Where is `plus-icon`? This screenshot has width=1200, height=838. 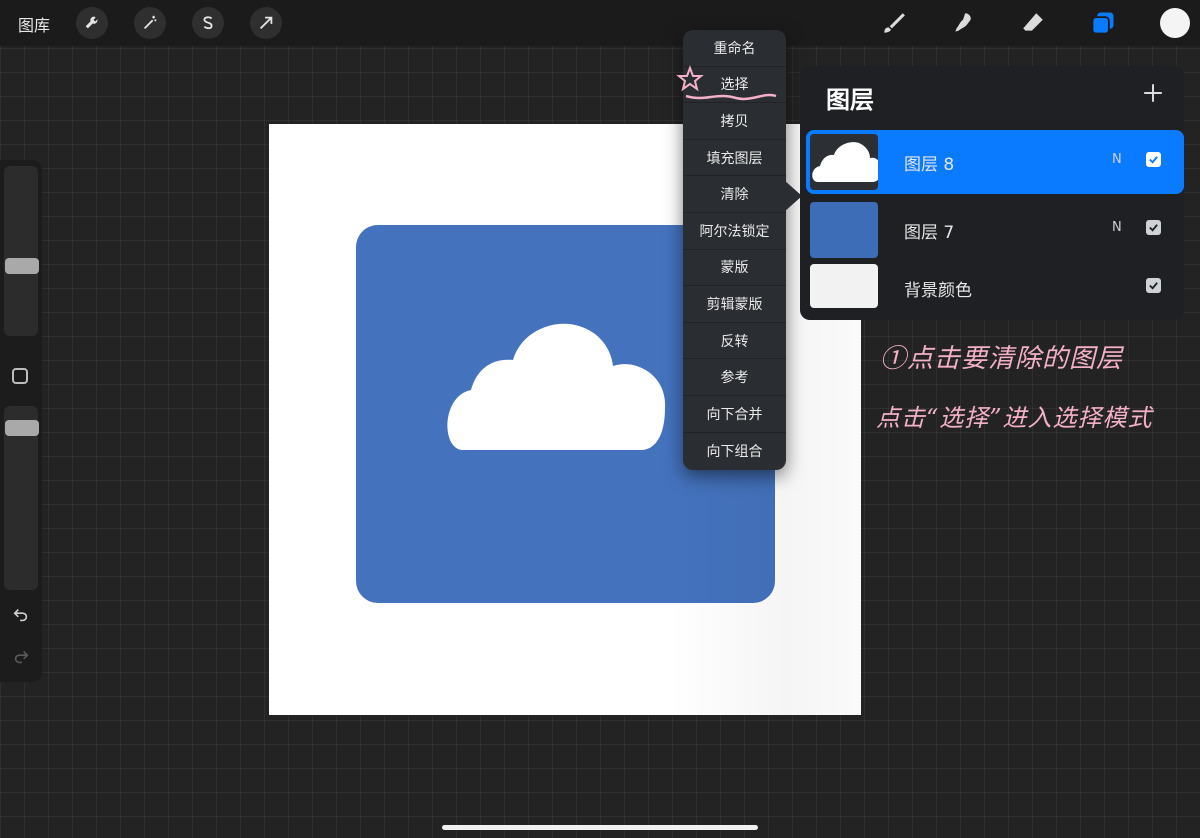
plus-icon is located at coordinates (1153, 93).